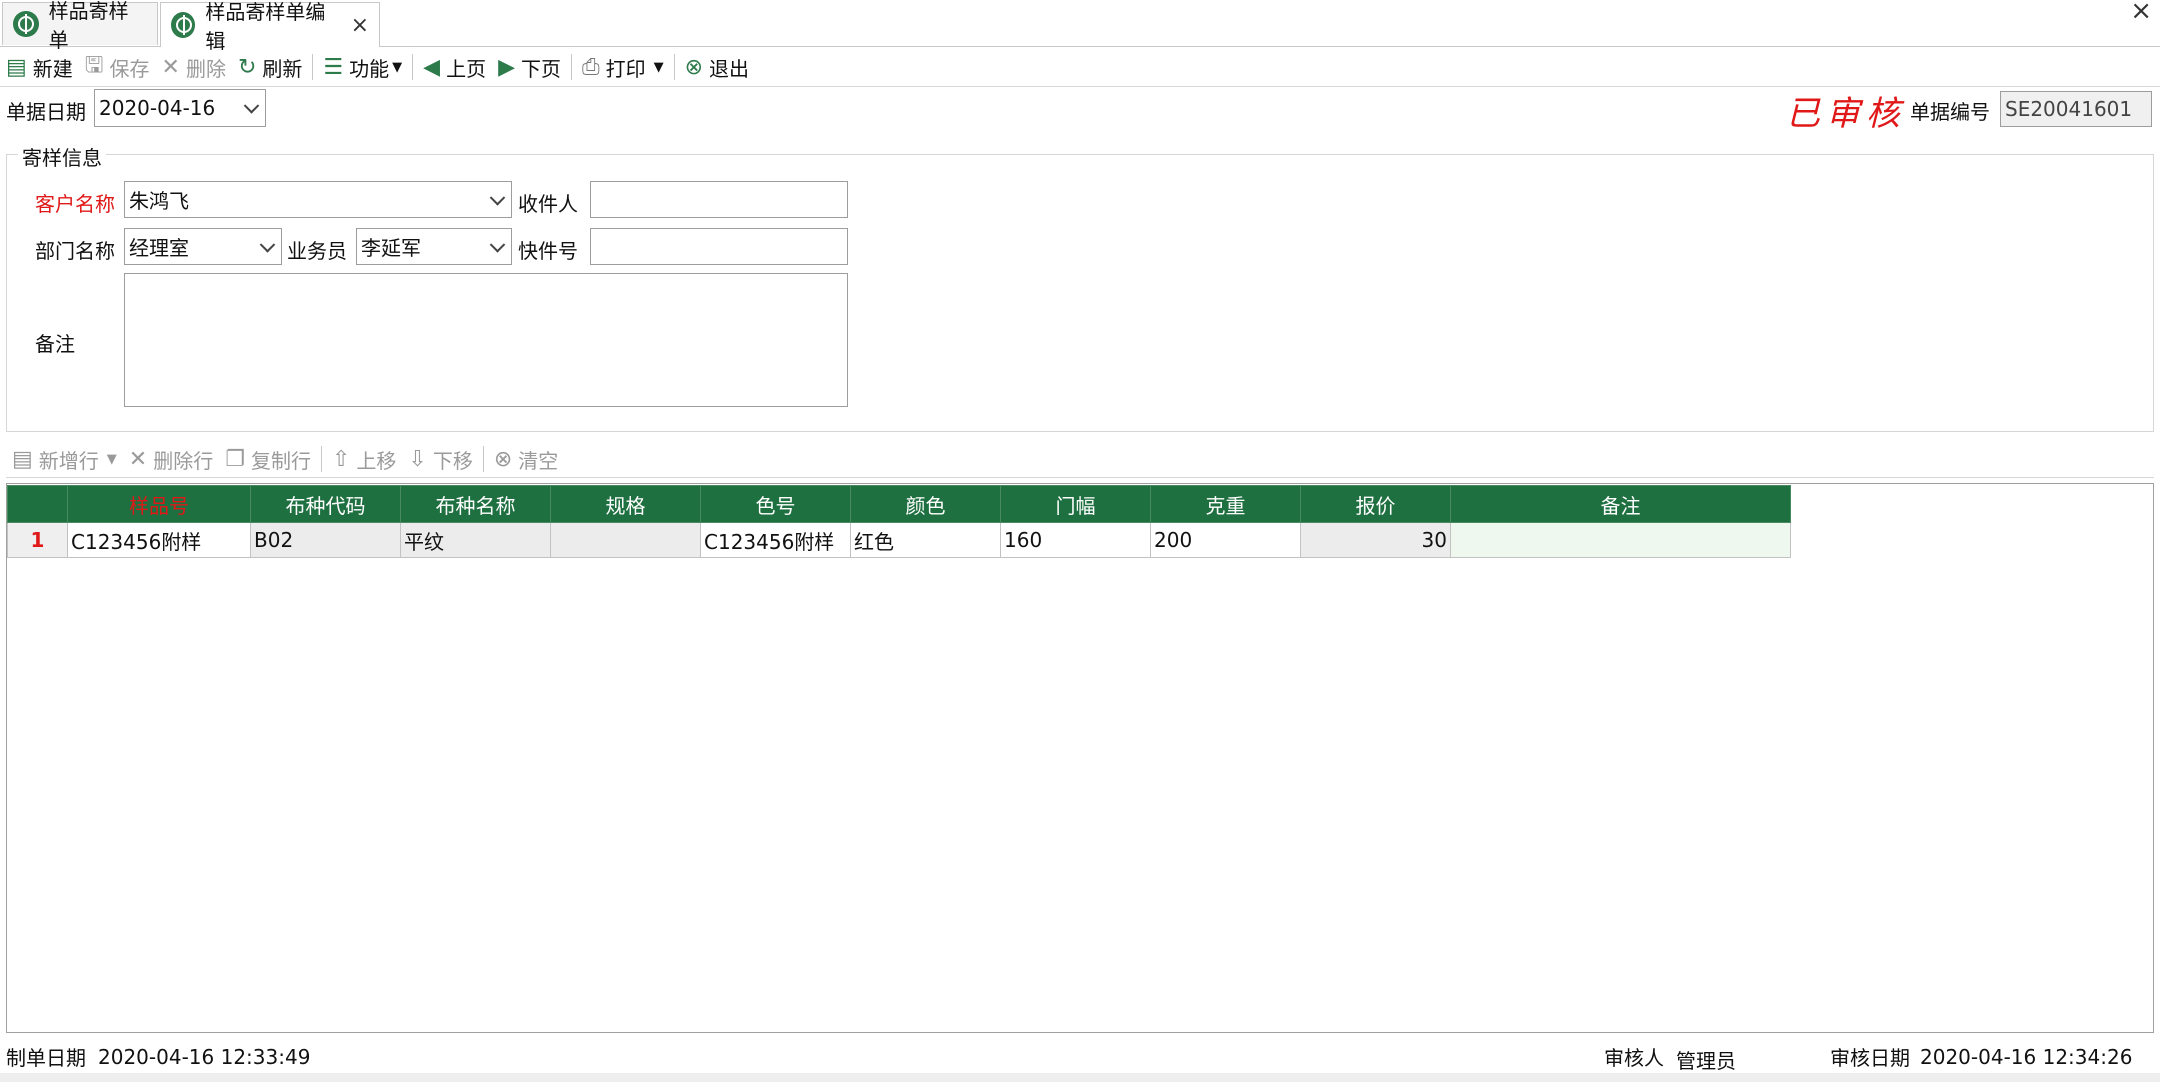 The height and width of the screenshot is (1082, 2160). I want to click on copy-icon: ❐, so click(235, 459).